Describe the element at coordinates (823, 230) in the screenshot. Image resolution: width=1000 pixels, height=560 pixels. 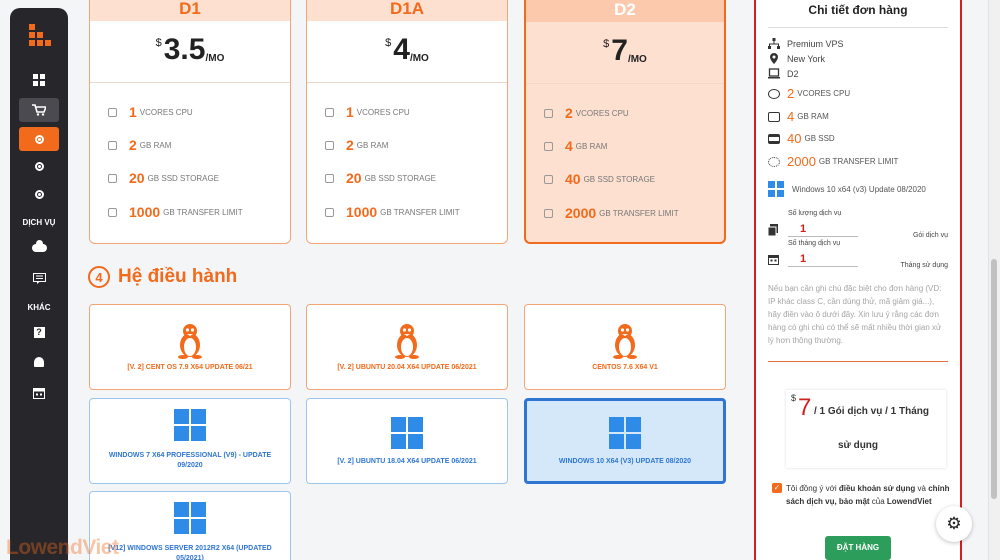
I see `qty-input: 1` at that location.